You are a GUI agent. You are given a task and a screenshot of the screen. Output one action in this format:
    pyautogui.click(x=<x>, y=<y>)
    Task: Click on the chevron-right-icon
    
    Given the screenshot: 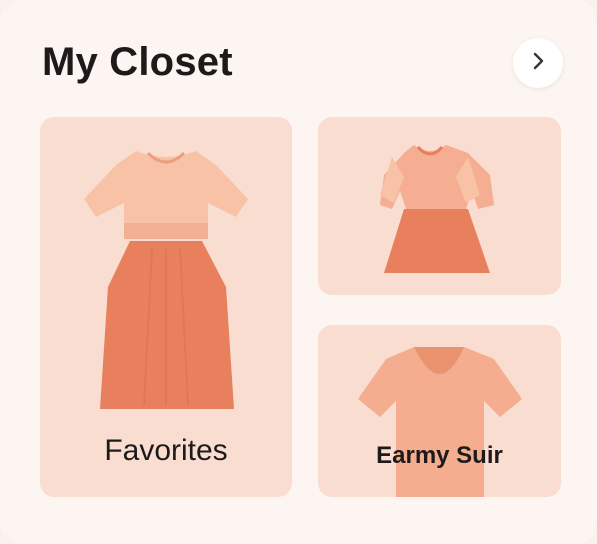 What is the action you would take?
    pyautogui.click(x=538, y=63)
    